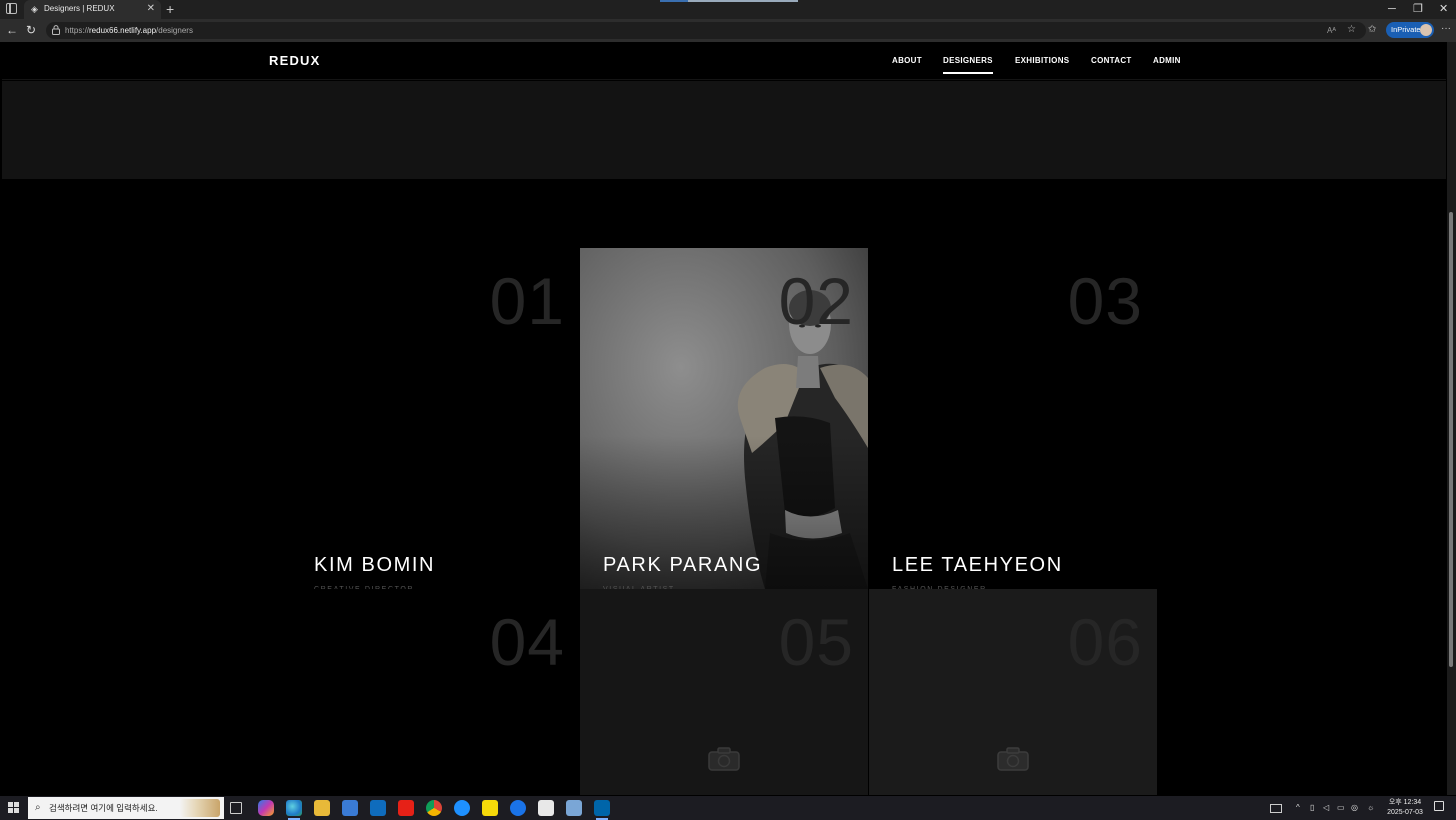 Image resolution: width=1456 pixels, height=820 pixels. I want to click on profile-avatar, so click(1426, 30).